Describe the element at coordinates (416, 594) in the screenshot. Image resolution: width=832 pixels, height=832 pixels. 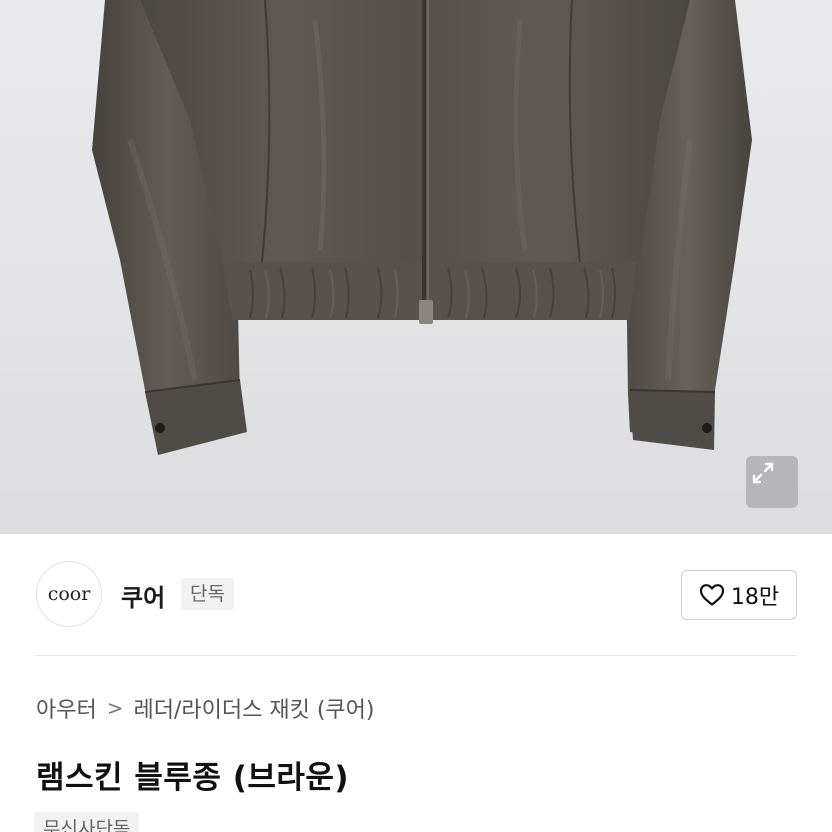
I see `brand-row: coor 쿠어 단독 18만` at that location.